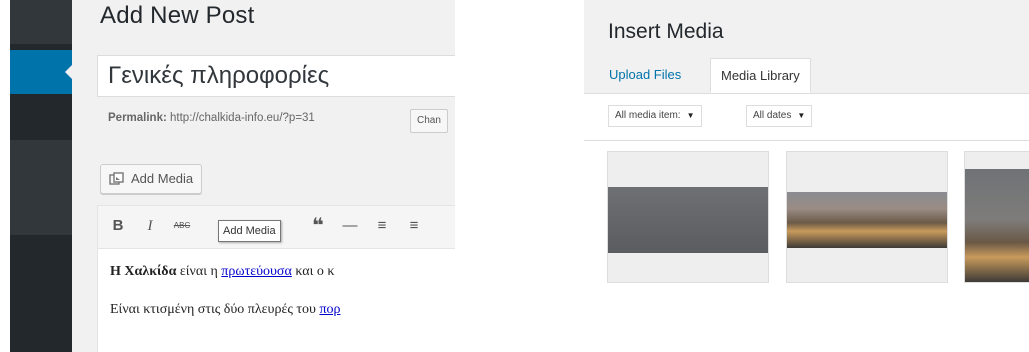 The width and height of the screenshot is (1029, 352). I want to click on tab-upload-files: Upload Files, so click(645, 75).